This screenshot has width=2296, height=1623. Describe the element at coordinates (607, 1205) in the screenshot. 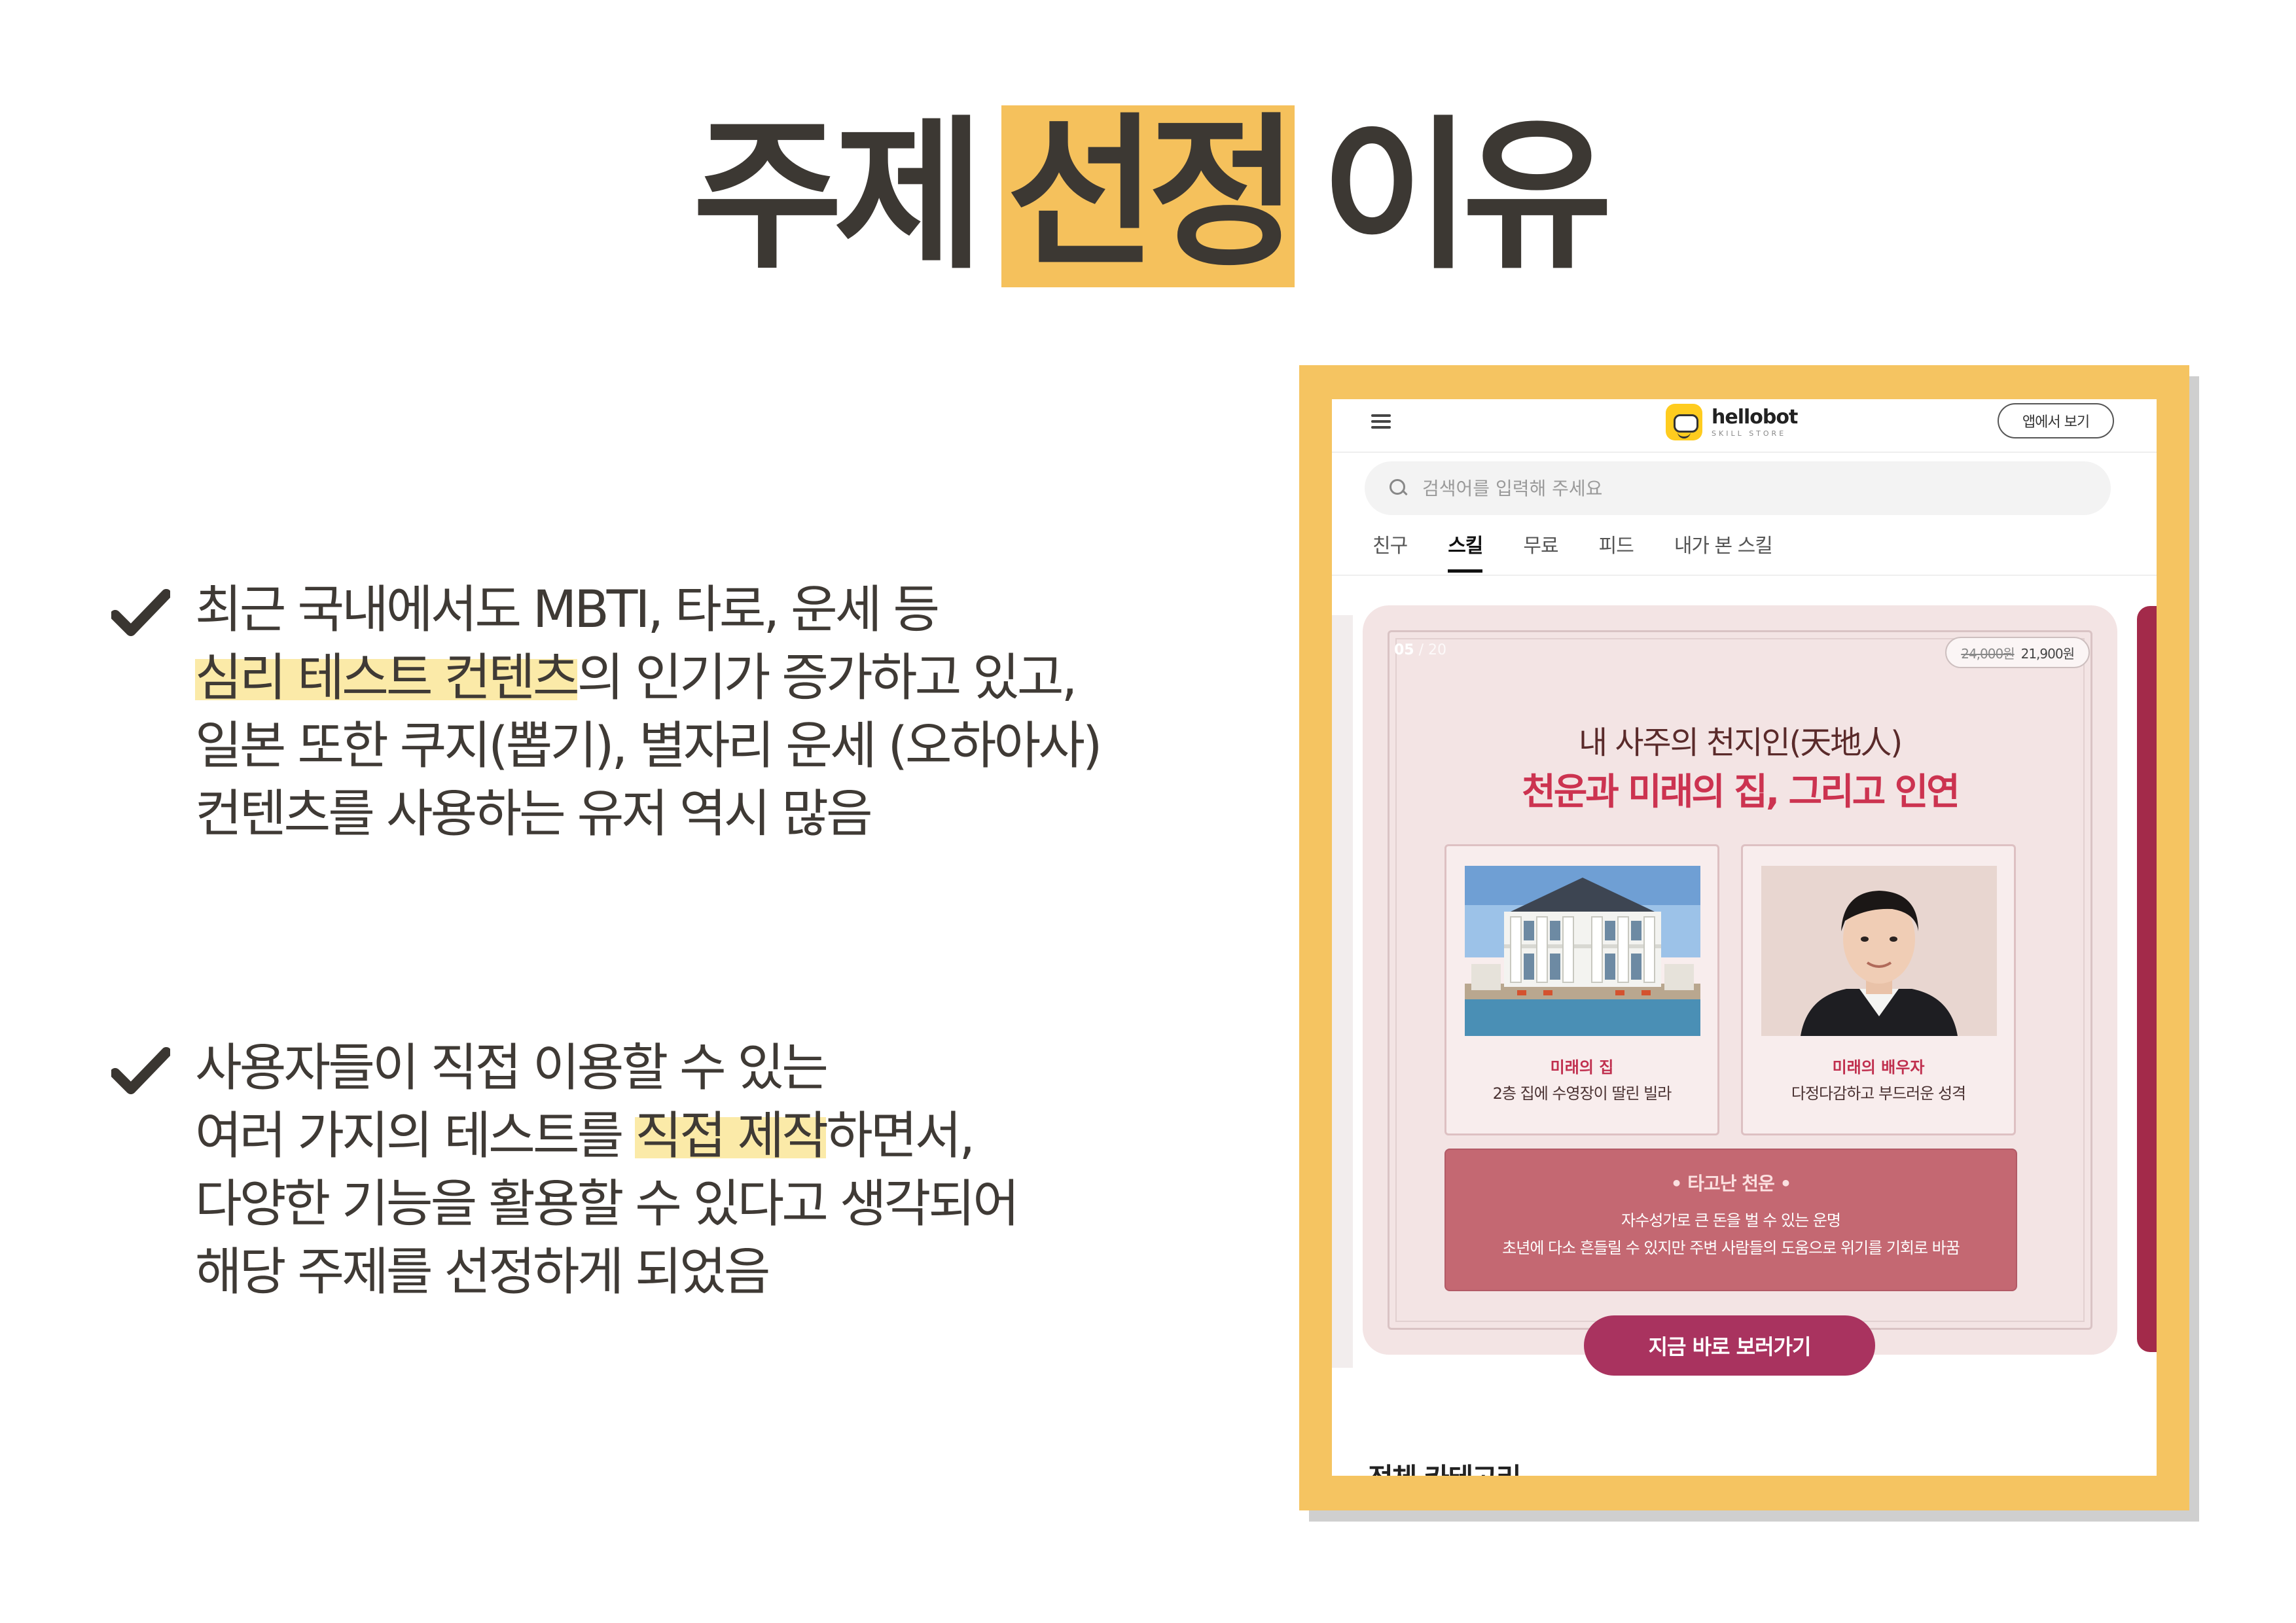

I see `bullet-2-line-3: 다양한 기능을 활용할 수 있다고 생각되어` at that location.